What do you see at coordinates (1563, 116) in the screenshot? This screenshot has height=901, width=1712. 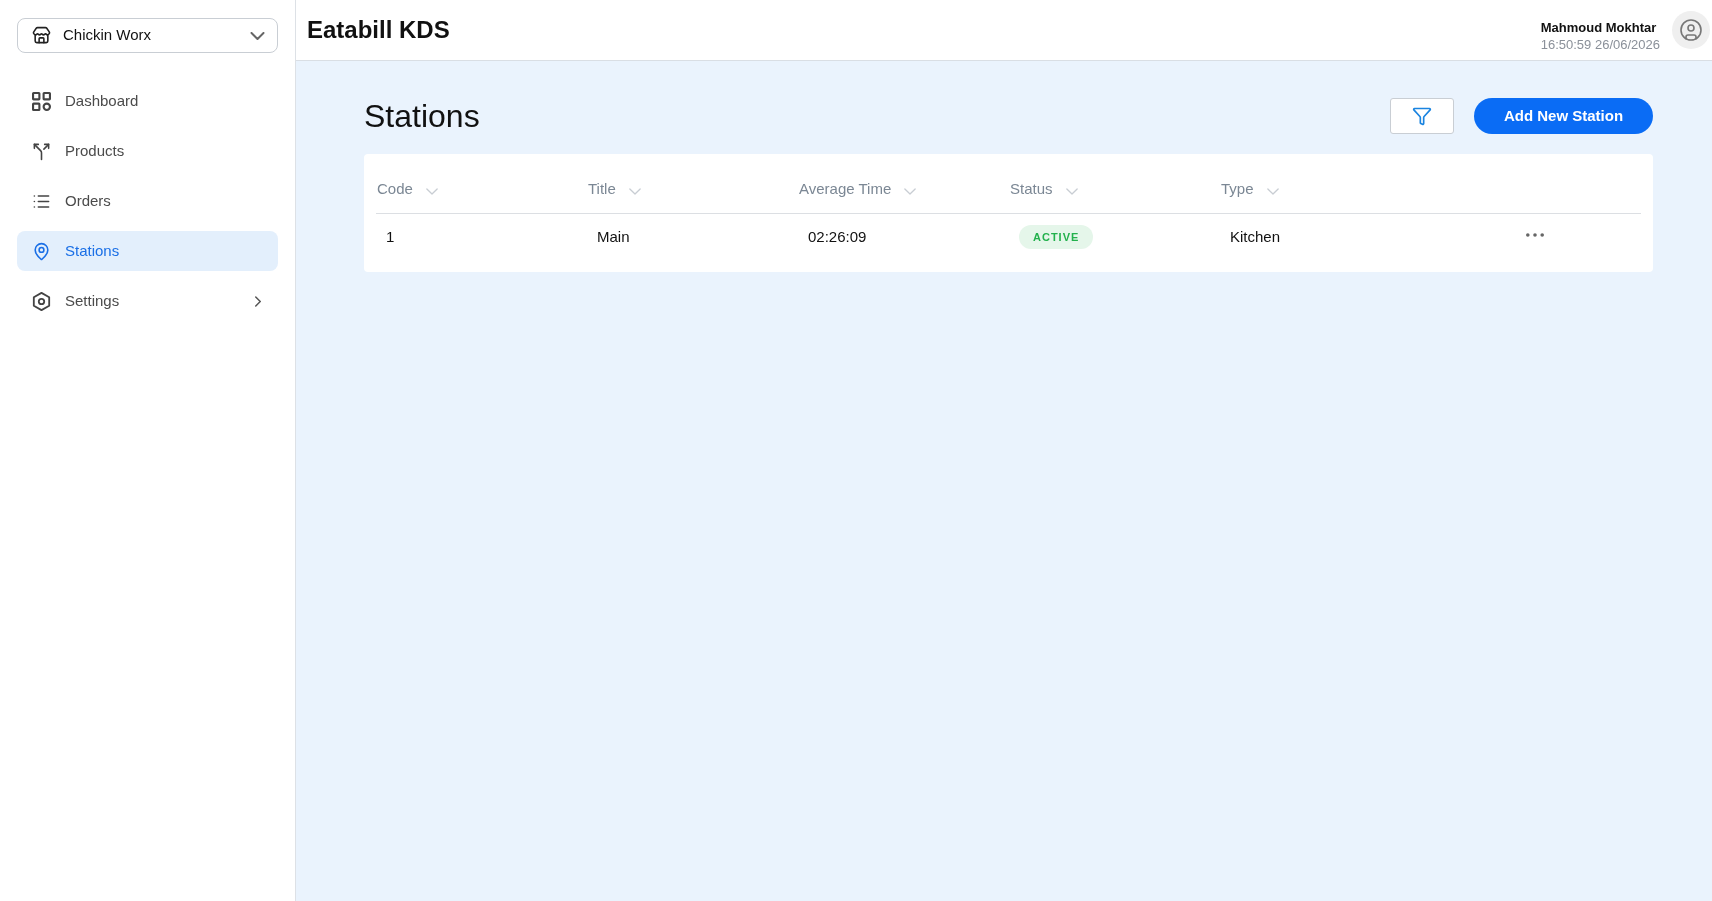 I see `add-station-button: Add New Station` at bounding box center [1563, 116].